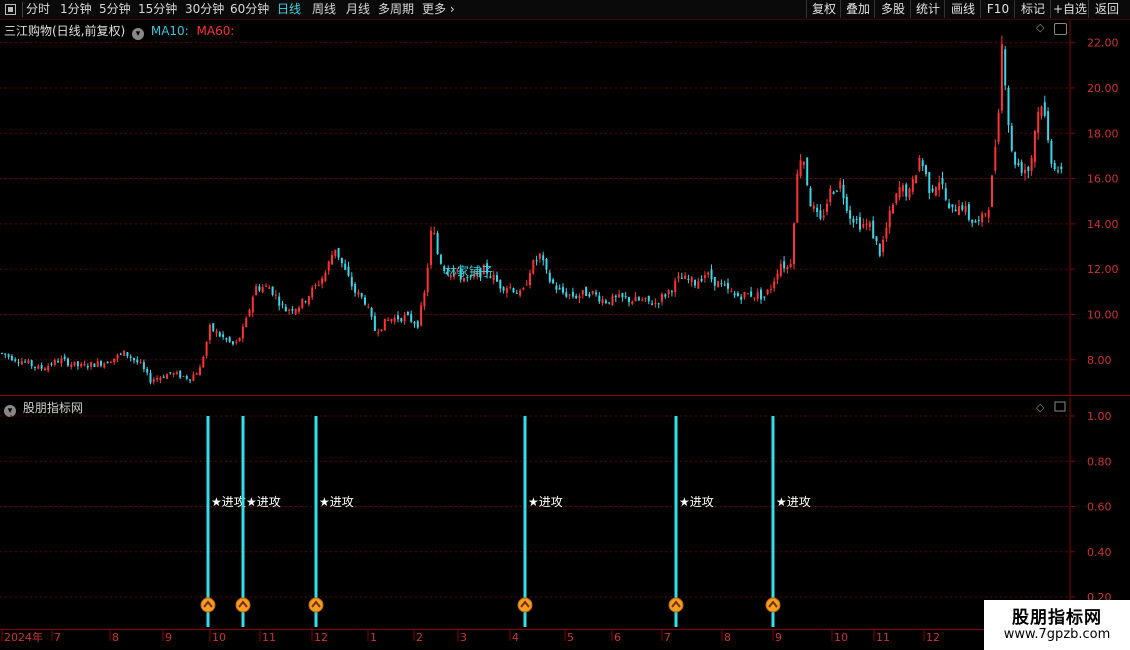  Describe the element at coordinates (1106, 9) in the screenshot. I see `toolbar-button-8: 返回` at that location.